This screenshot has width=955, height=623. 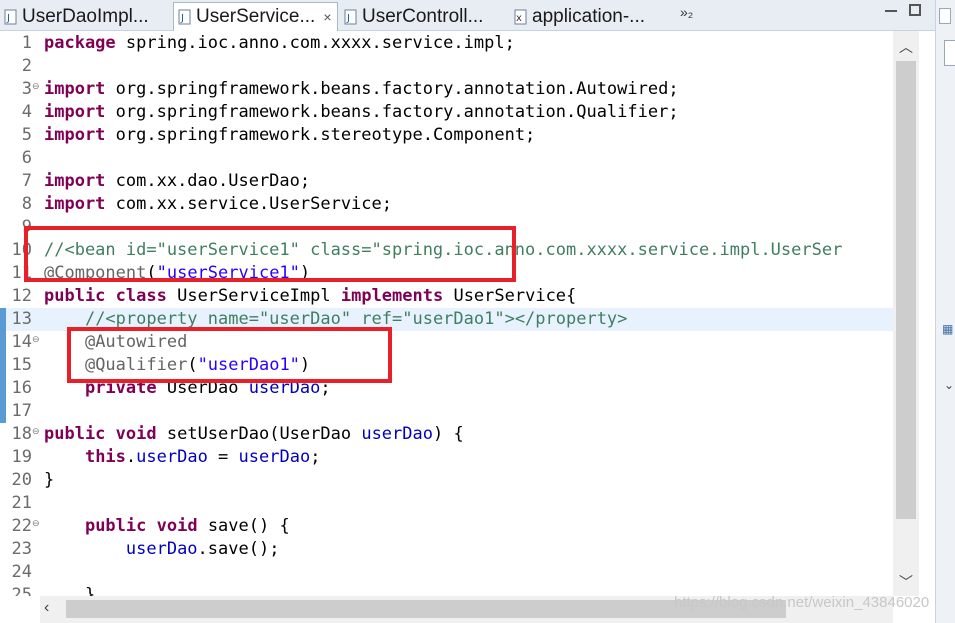 I want to click on scroll-down-icon: ﹀, so click(x=906, y=582).